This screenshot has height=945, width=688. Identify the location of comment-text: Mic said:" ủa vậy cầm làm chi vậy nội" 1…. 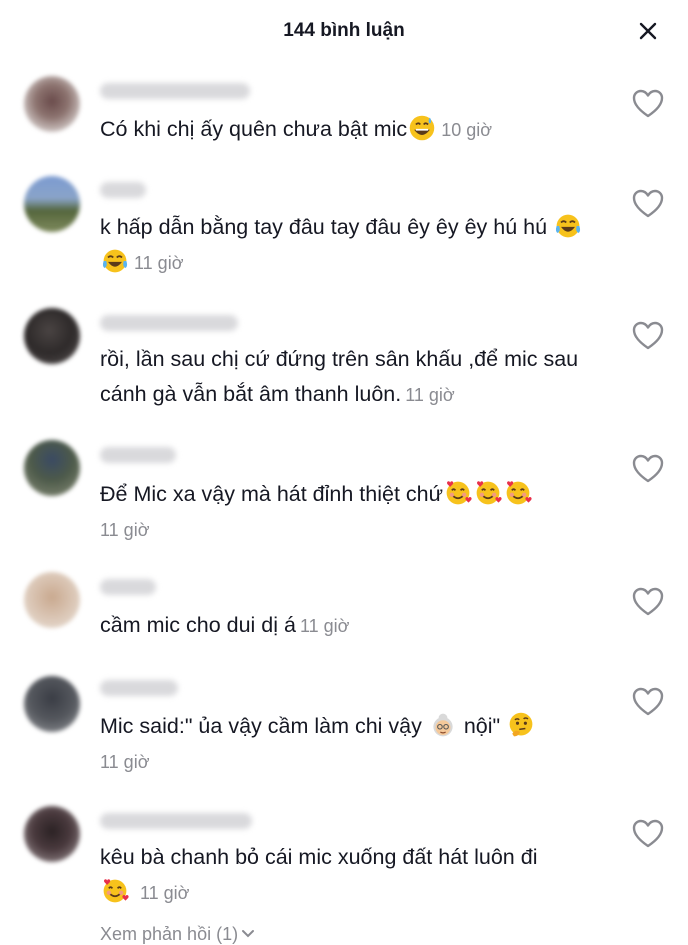
(355, 744).